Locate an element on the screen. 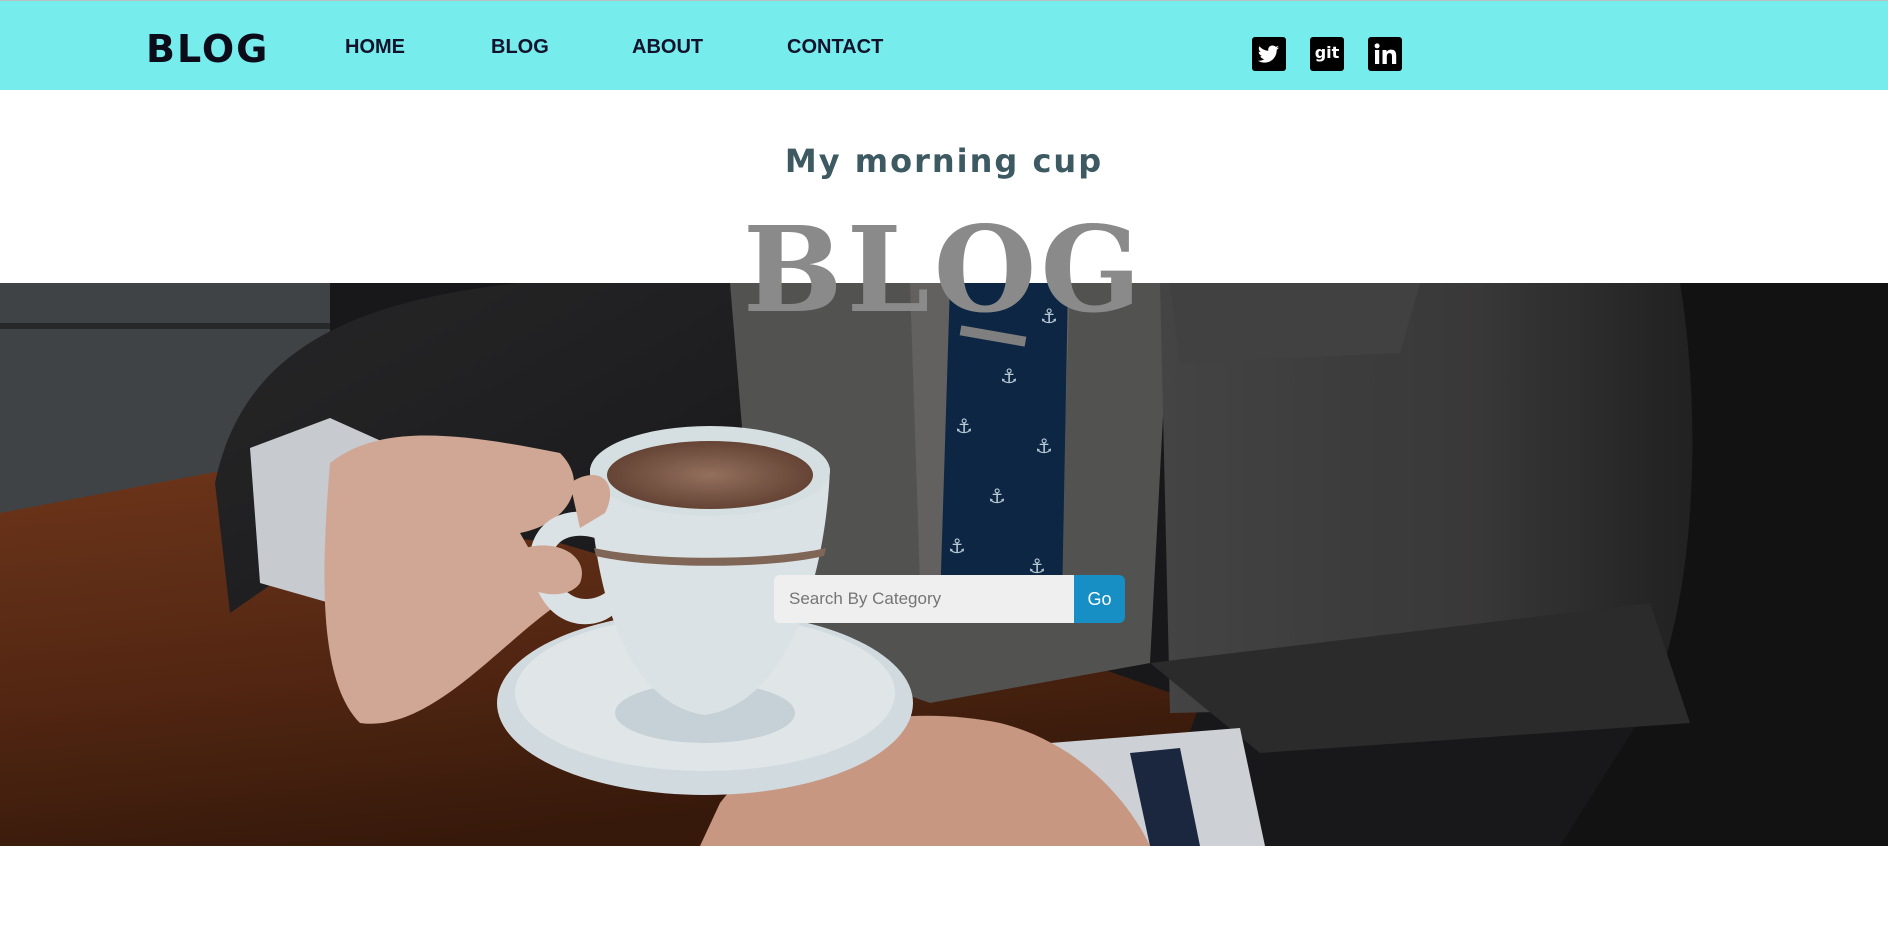  twitter-icon is located at coordinates (1269, 54).